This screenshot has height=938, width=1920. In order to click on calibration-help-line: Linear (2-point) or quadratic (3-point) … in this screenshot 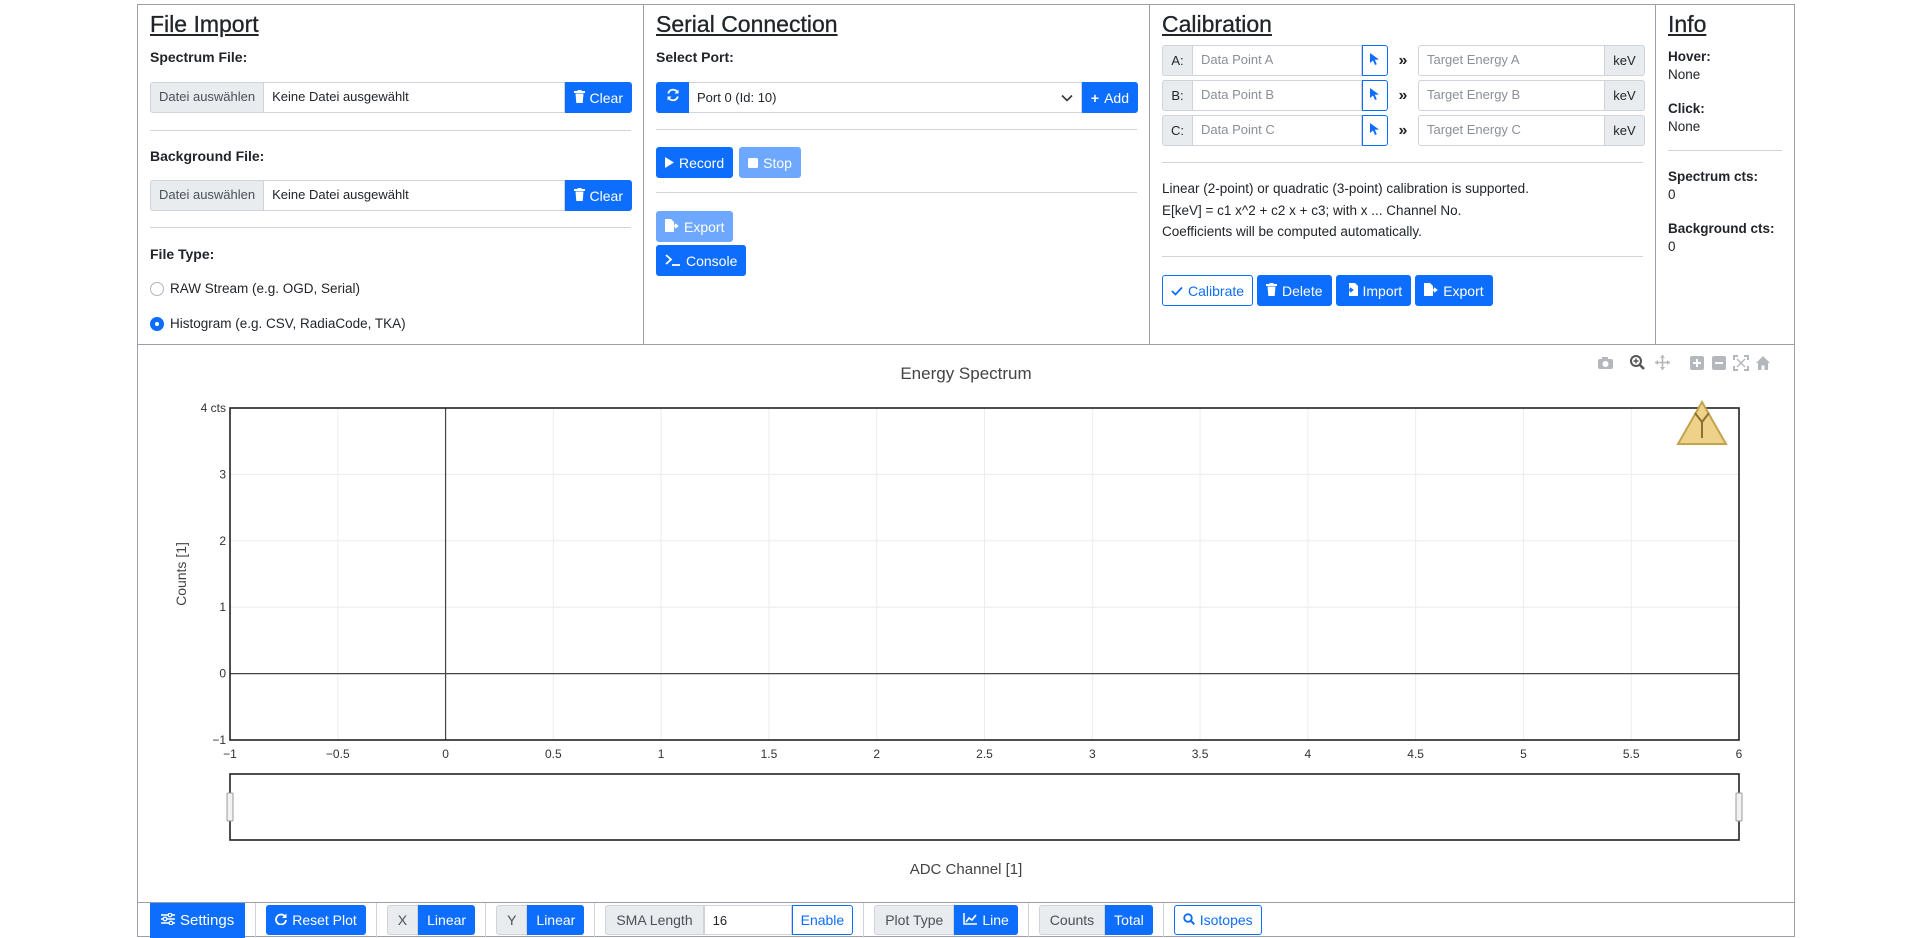, I will do `click(1345, 188)`.